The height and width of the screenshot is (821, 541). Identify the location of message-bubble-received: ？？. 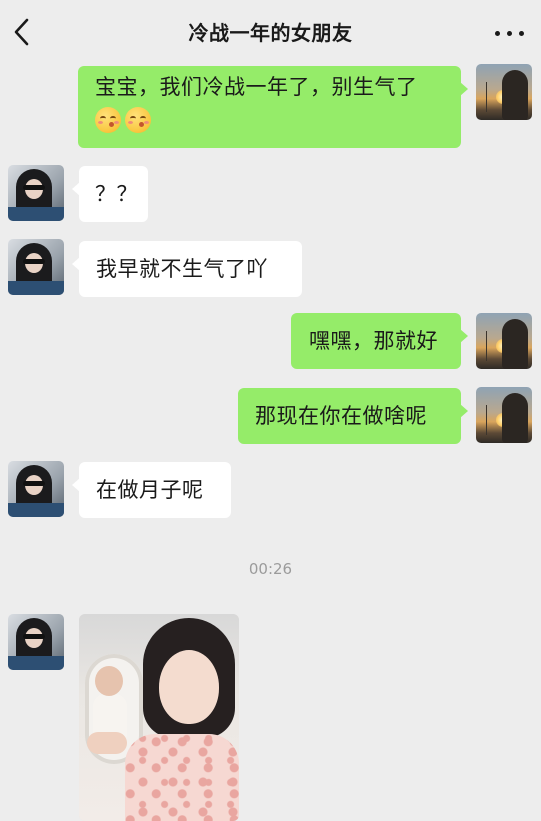
(110, 194).